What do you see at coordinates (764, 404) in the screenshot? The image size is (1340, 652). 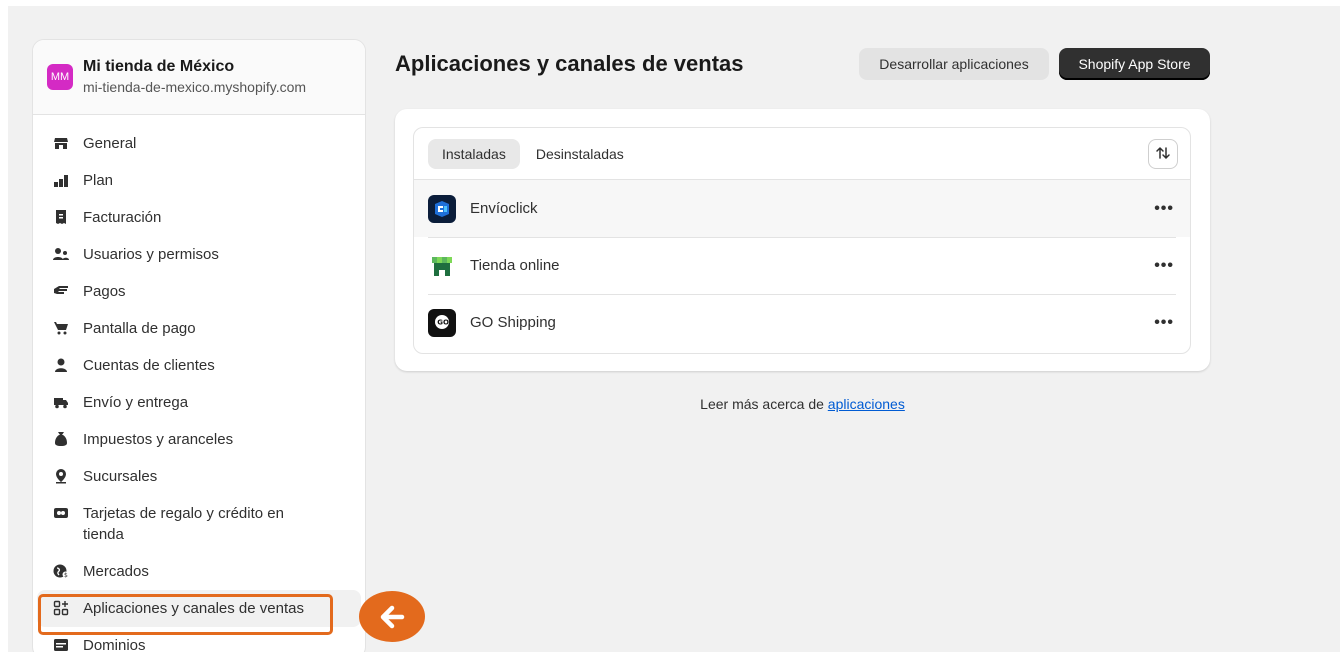 I see `learn-more-prefix: Leer más acerca de` at bounding box center [764, 404].